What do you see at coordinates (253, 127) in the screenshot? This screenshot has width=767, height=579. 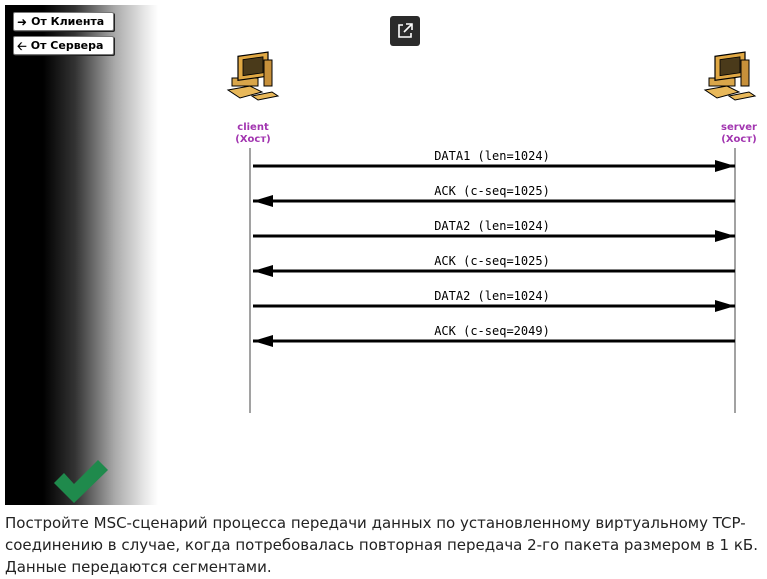 I see `client-host-name: client` at bounding box center [253, 127].